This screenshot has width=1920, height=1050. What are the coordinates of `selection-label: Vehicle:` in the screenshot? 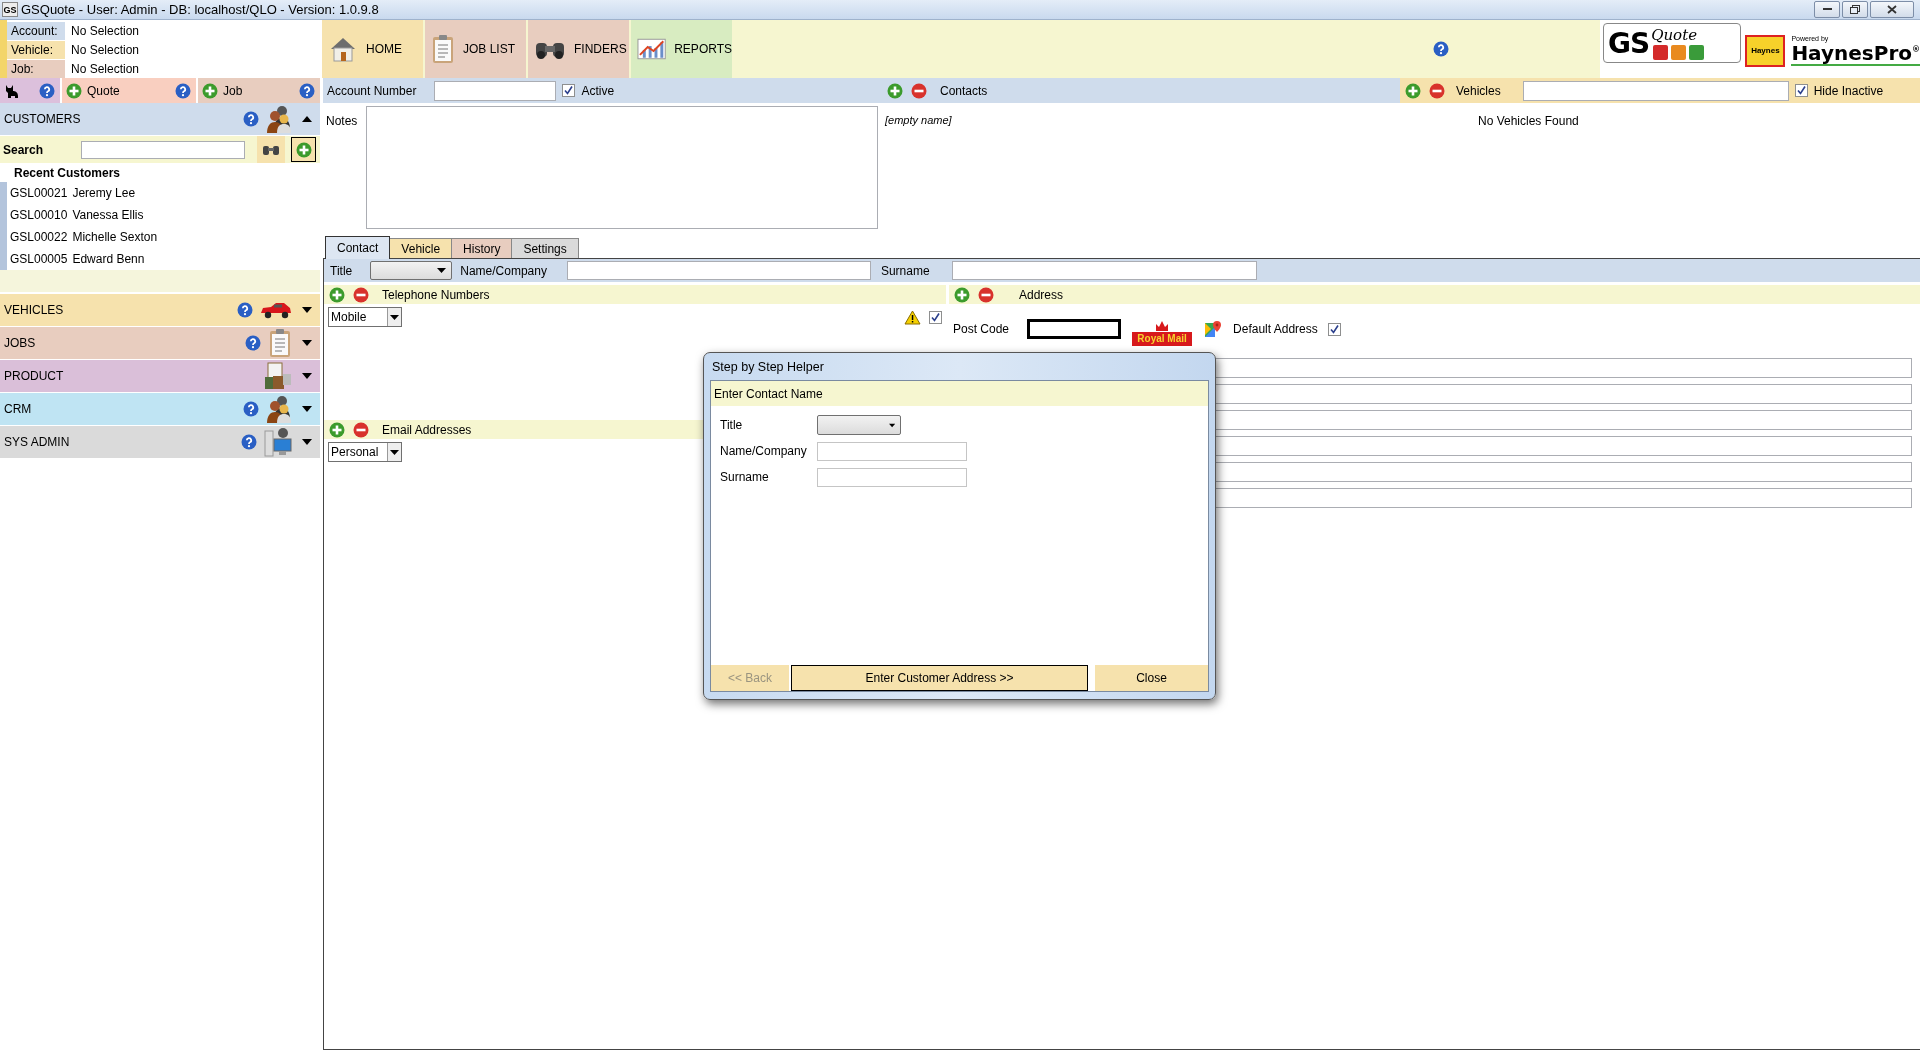 It's located at (36, 49).